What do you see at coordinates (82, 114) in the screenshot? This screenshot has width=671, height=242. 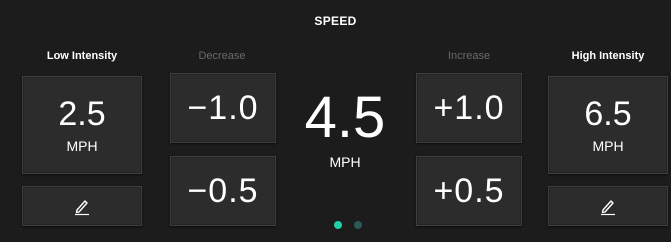 I see `low-intensity-value: 2.5` at bounding box center [82, 114].